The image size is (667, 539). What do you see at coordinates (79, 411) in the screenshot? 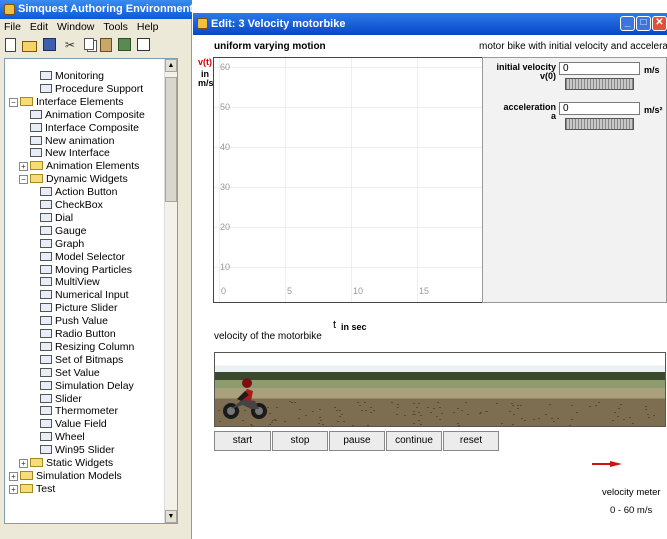
I see `tree-item: Thermometer` at bounding box center [79, 411].